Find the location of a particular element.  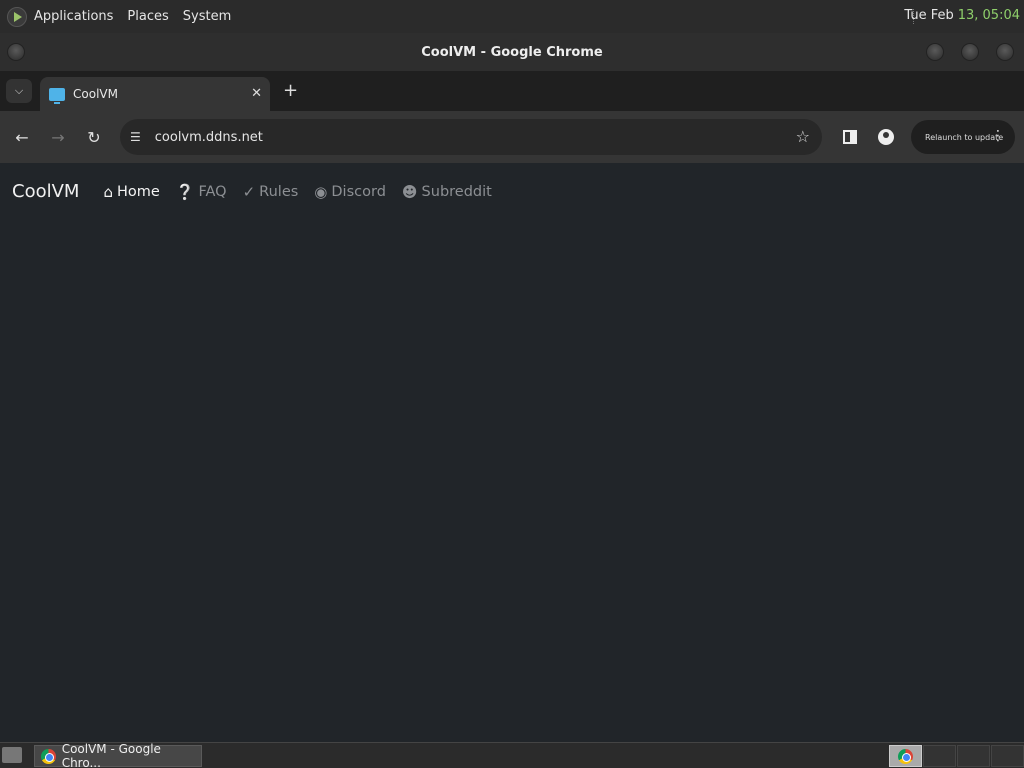

tab-coolvm: CoolVM ✕ is located at coordinates (155, 94).